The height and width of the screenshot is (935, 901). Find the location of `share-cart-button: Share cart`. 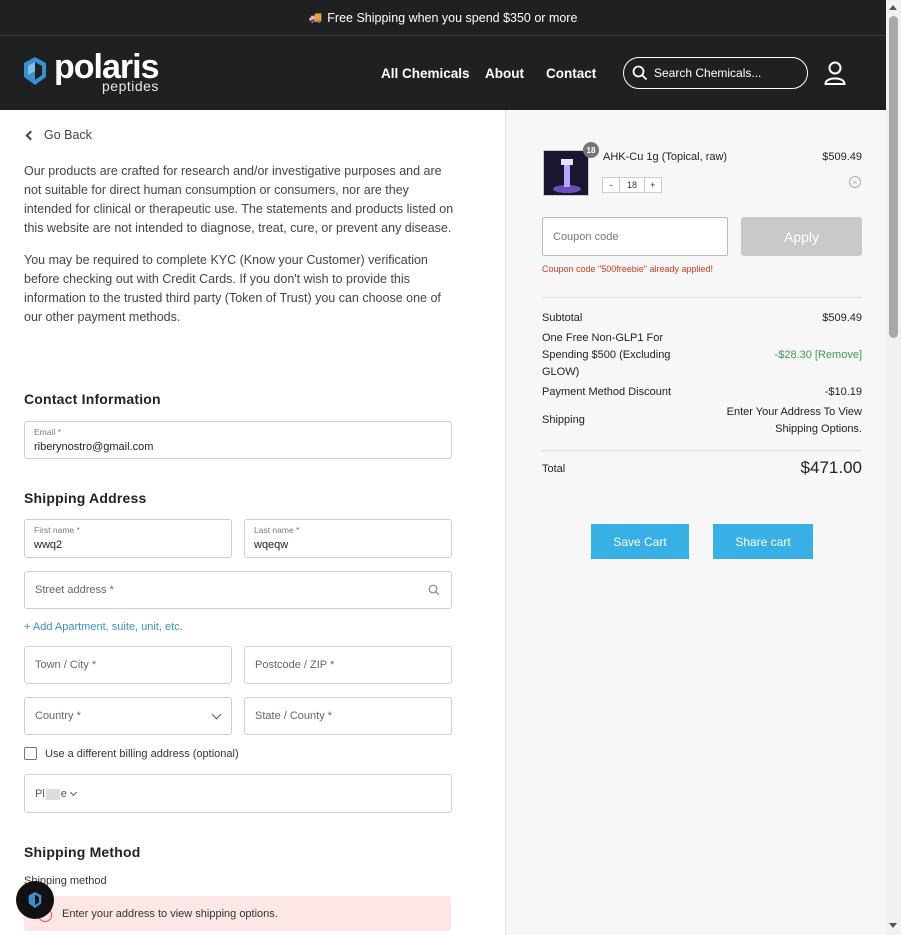

share-cart-button: Share cart is located at coordinates (763, 541).